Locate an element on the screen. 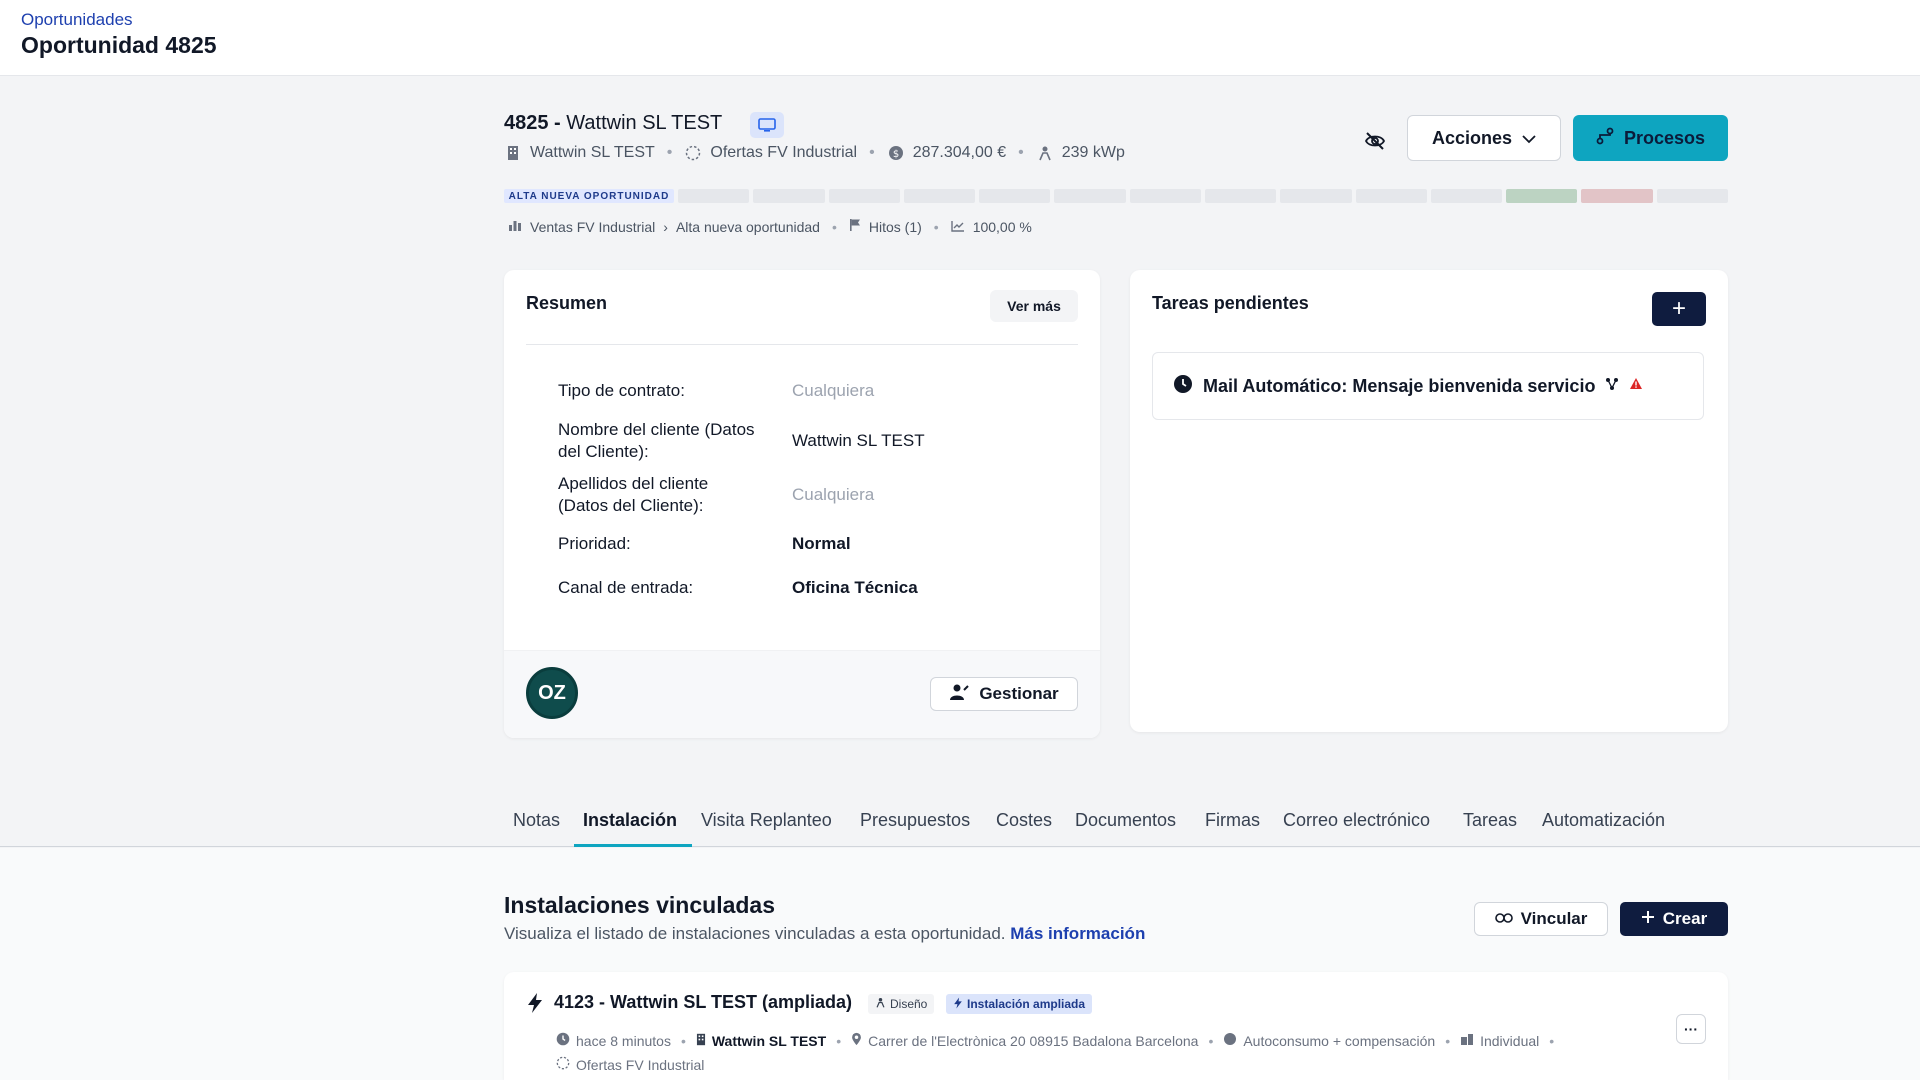  warning-icon is located at coordinates (1636, 386).